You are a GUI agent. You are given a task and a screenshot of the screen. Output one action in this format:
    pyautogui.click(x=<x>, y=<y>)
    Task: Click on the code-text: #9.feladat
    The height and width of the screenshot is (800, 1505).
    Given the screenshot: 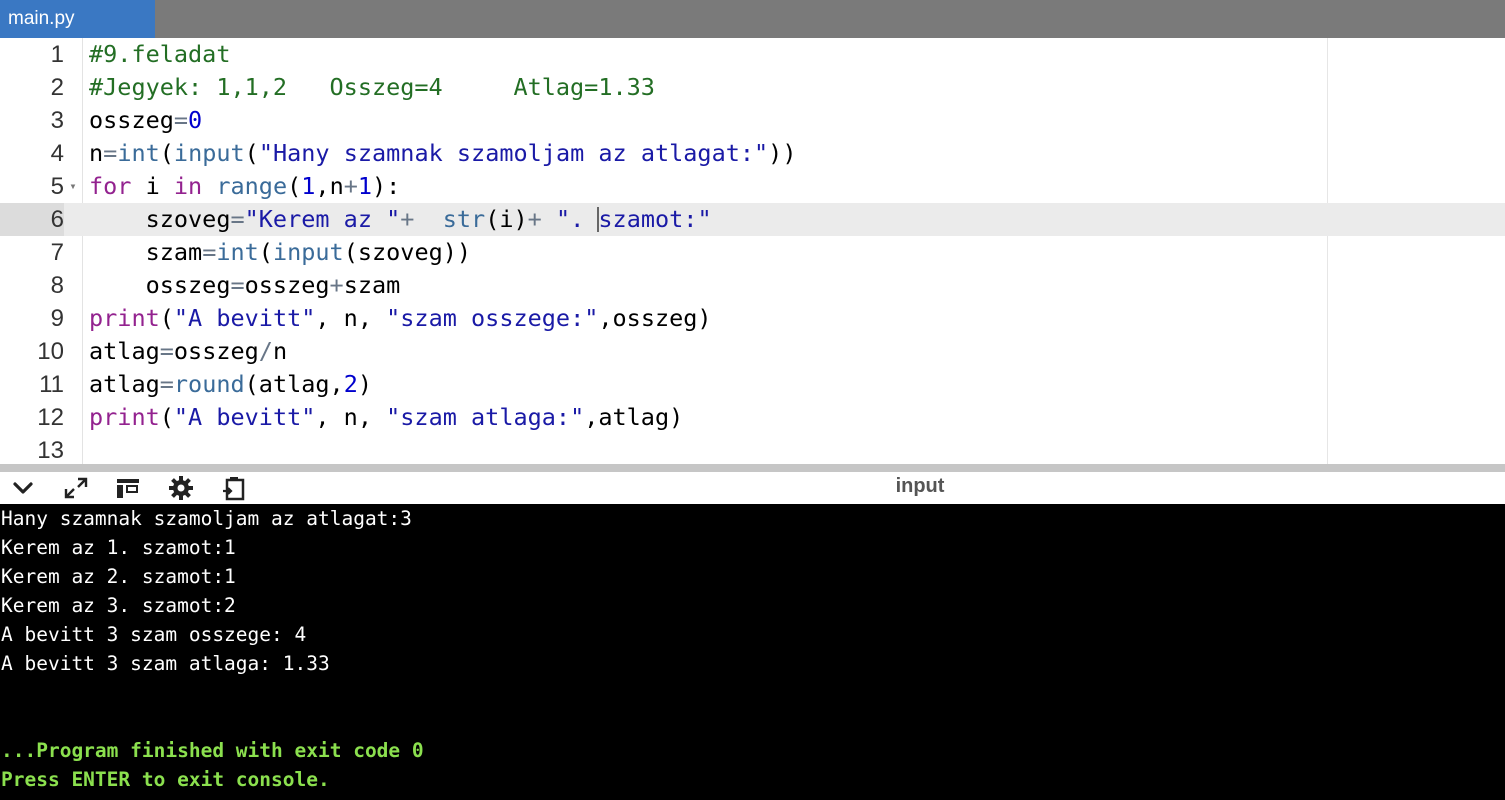 What is the action you would take?
    pyautogui.click(x=159, y=54)
    